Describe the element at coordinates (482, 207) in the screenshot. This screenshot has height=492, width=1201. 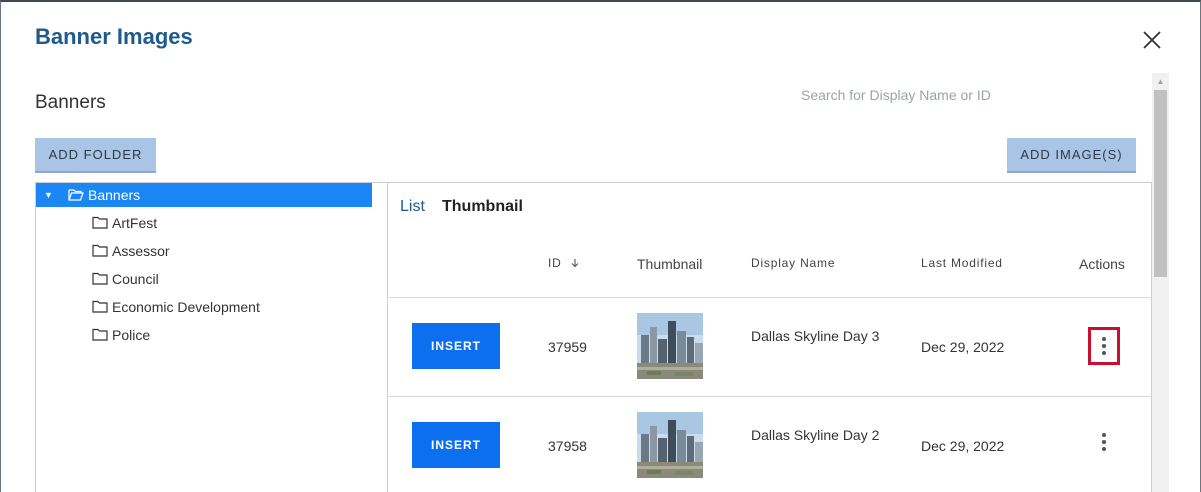
I see `tab-thumbnail: Thumbnail` at that location.